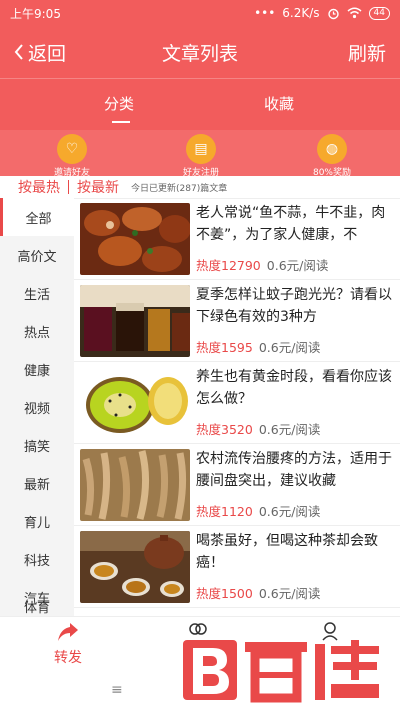 The image size is (400, 710). I want to click on active-tab-indicator, so click(121, 122).